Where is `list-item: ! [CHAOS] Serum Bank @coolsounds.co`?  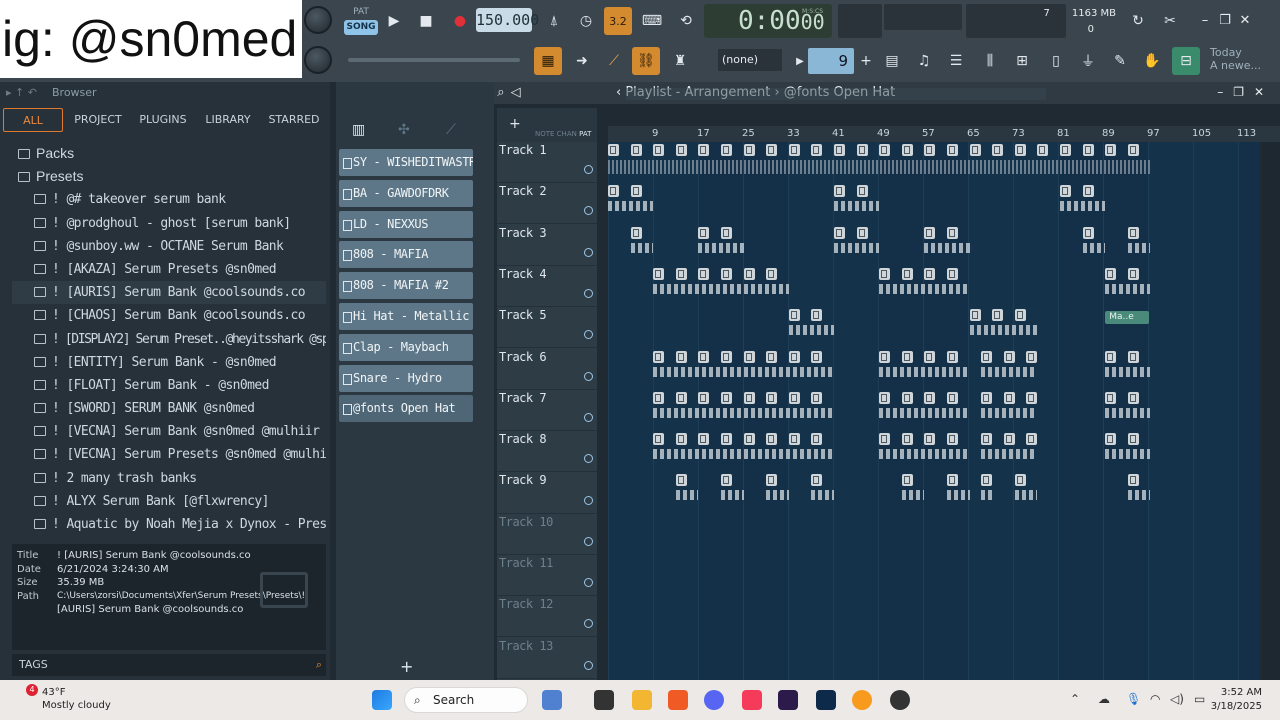
list-item: ! [CHAOS] Serum Bank @coolsounds.co is located at coordinates (169, 315).